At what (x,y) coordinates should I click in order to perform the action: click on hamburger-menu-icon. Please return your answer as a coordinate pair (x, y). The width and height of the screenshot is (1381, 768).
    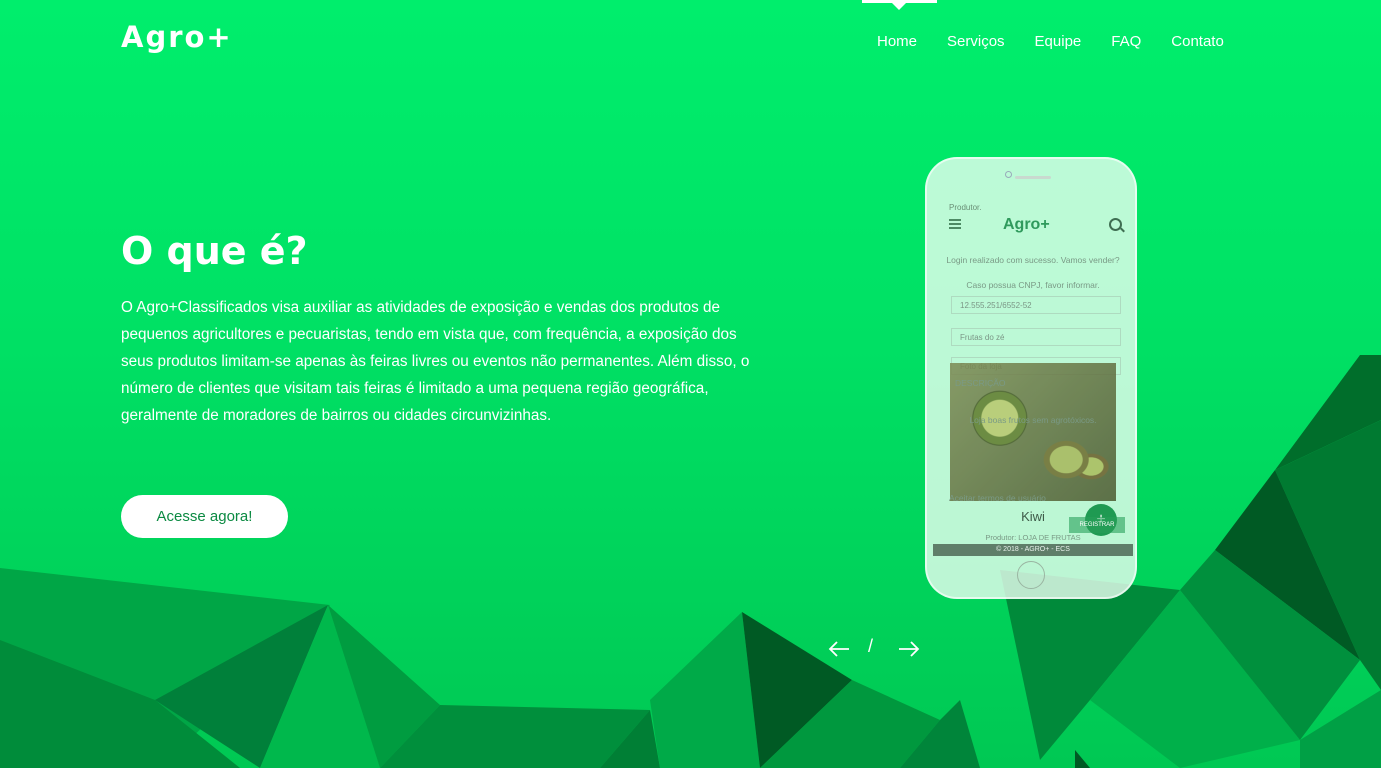
    Looking at the image, I should click on (955, 224).